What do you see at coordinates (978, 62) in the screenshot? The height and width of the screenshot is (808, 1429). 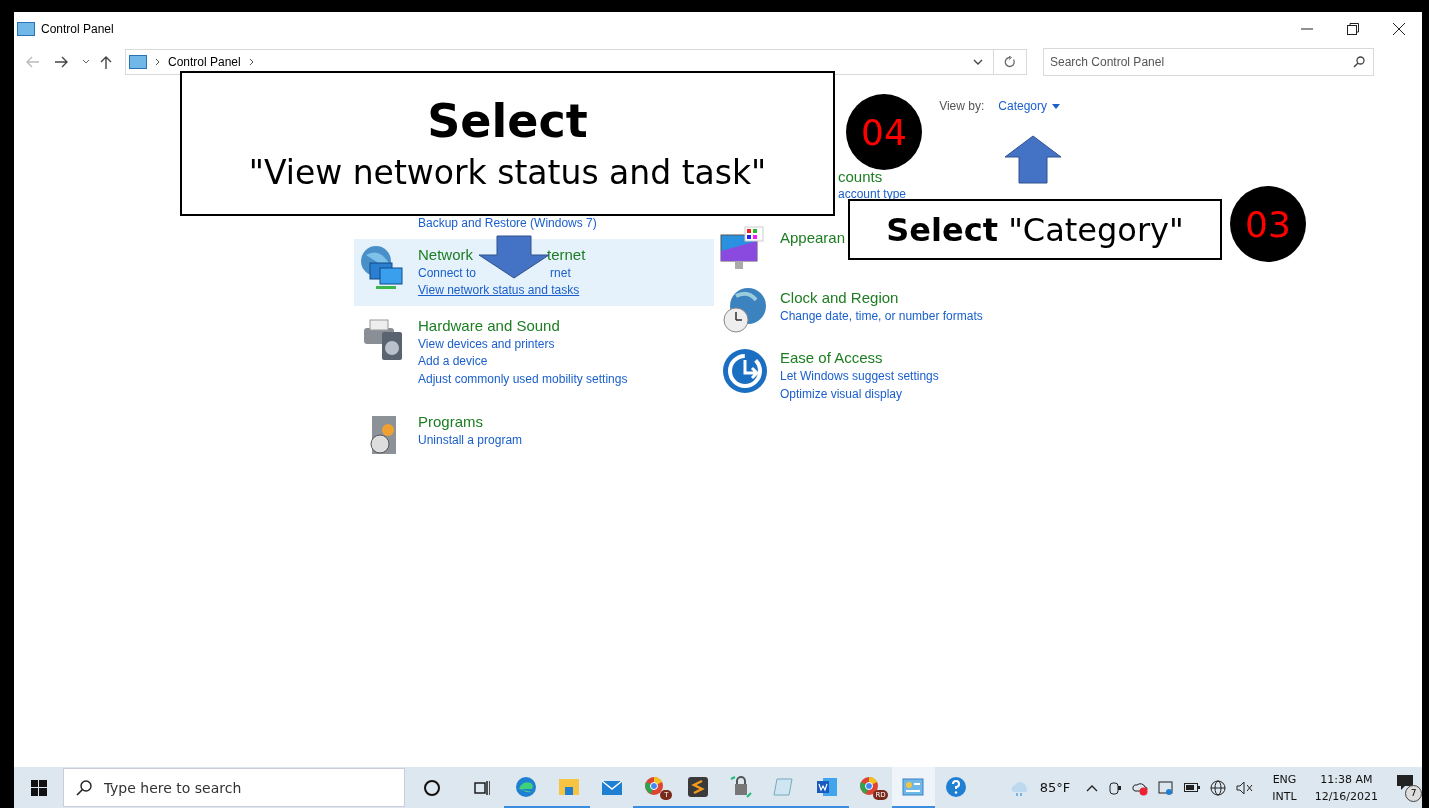 I see `dropdown-icon` at bounding box center [978, 62].